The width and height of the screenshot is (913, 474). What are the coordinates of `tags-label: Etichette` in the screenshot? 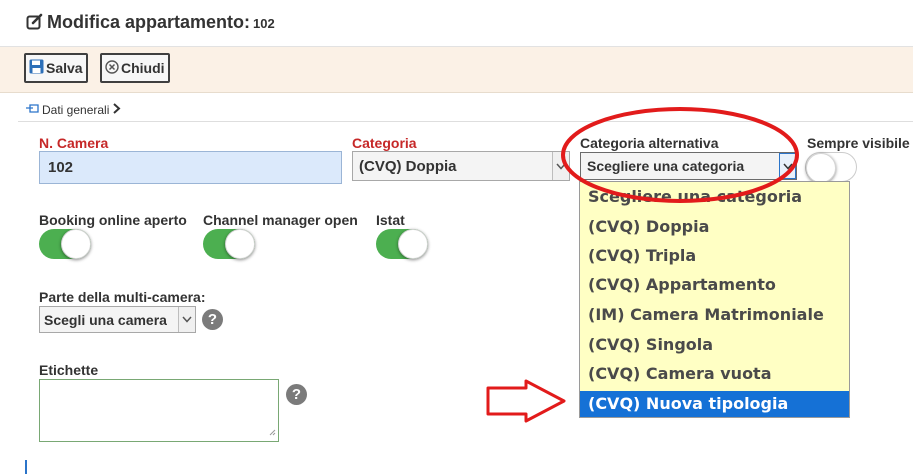 It's located at (69, 370).